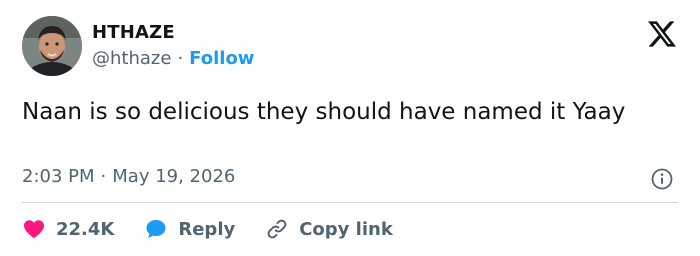  I want to click on reply-button: Reply, so click(189, 229).